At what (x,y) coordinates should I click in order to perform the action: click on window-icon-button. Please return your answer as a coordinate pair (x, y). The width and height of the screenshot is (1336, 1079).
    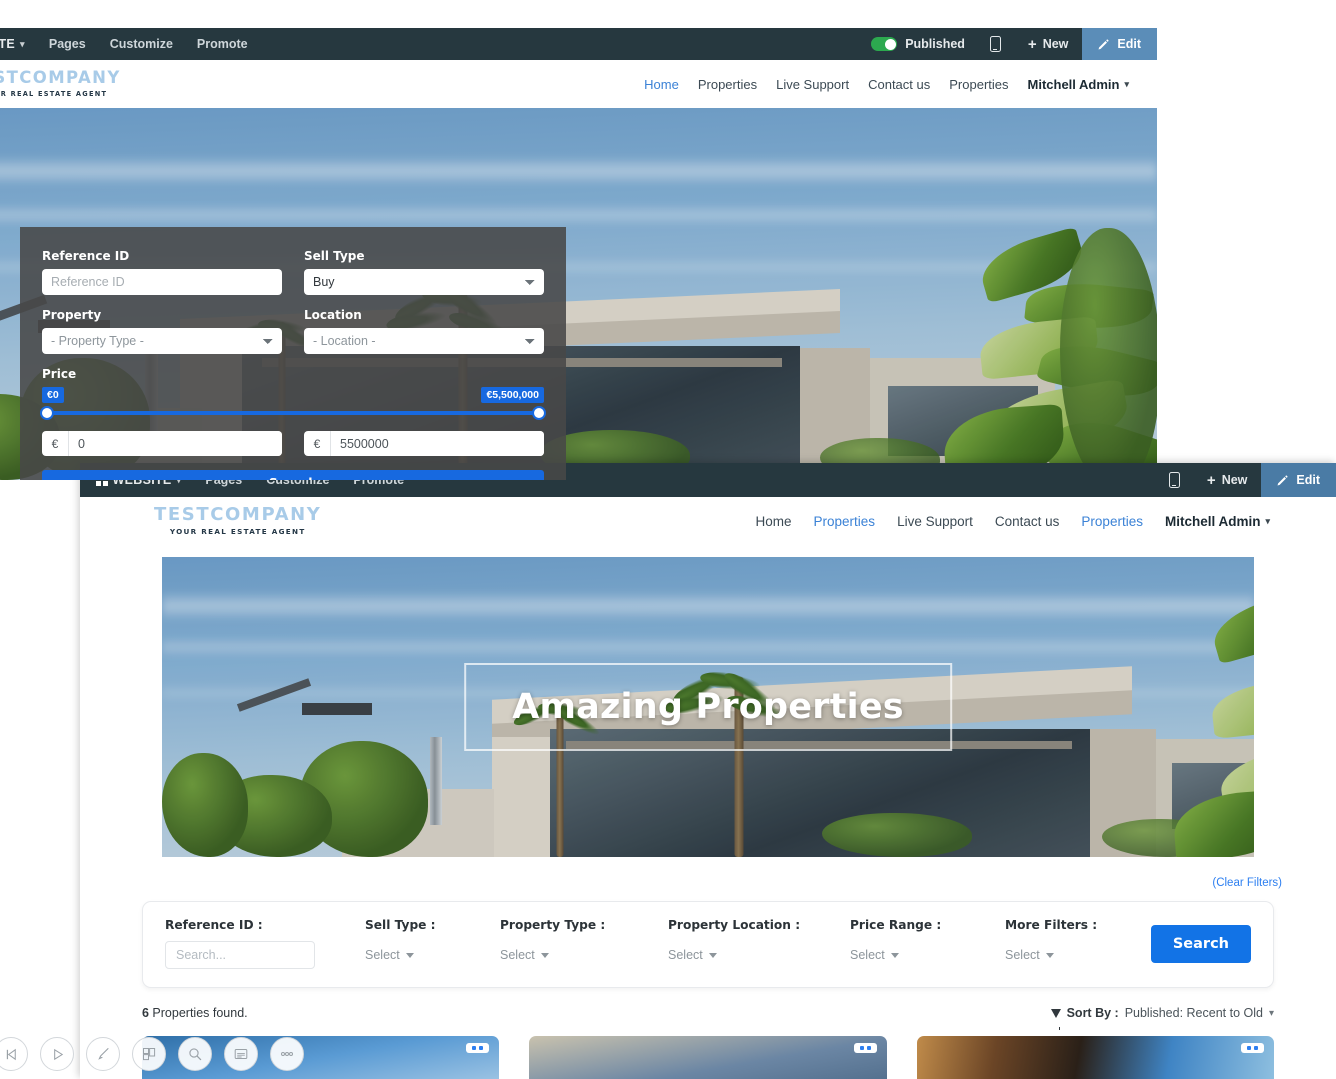
    Looking at the image, I should click on (241, 1054).